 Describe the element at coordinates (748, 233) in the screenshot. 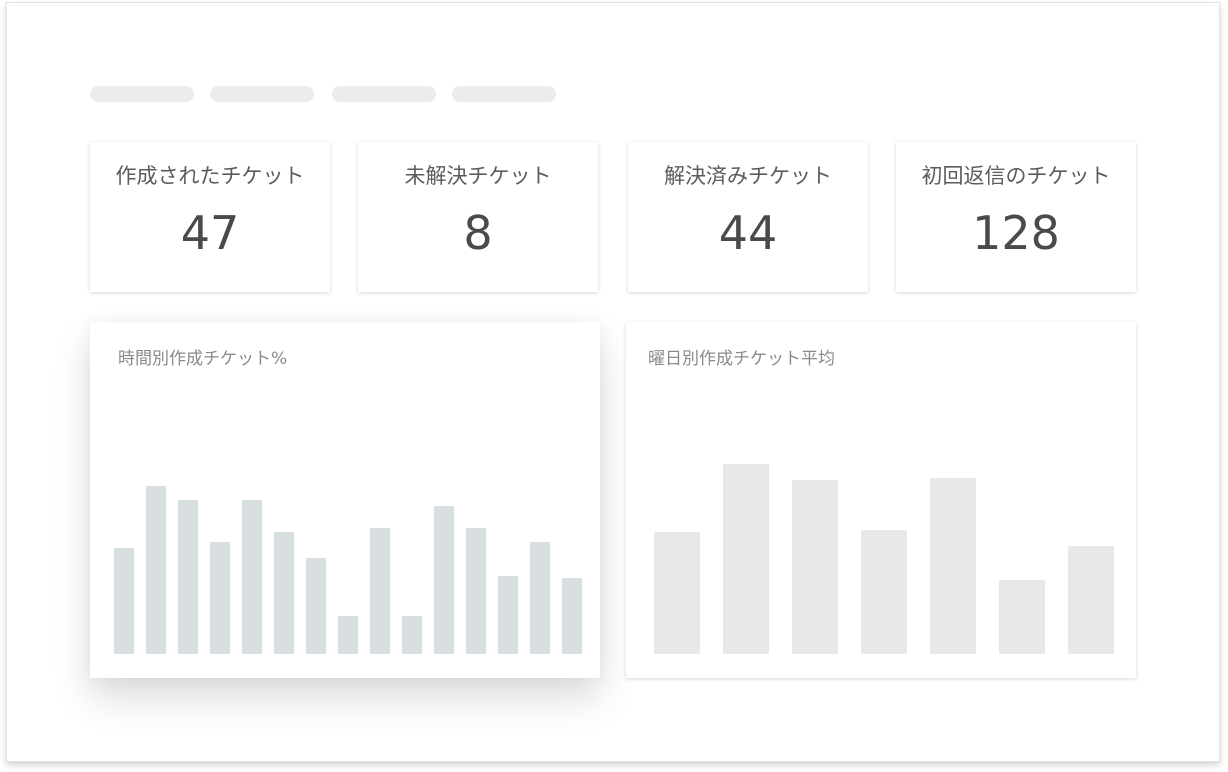

I see `stat-value: 44` at that location.